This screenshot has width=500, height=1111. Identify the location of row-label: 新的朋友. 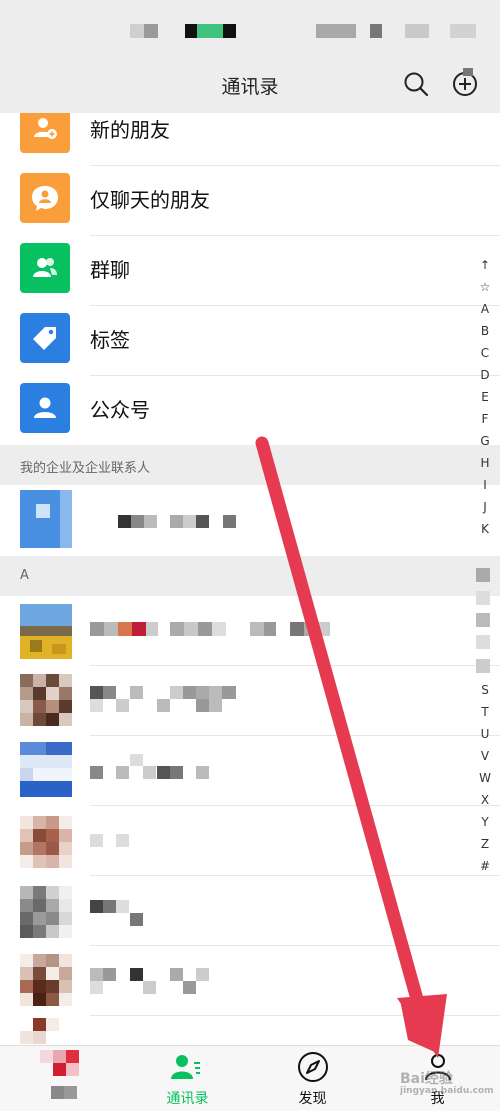
(130, 130).